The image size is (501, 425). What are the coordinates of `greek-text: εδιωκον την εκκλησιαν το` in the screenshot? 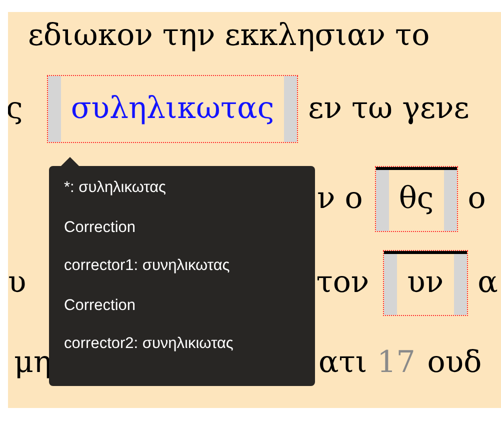 It's located at (229, 36).